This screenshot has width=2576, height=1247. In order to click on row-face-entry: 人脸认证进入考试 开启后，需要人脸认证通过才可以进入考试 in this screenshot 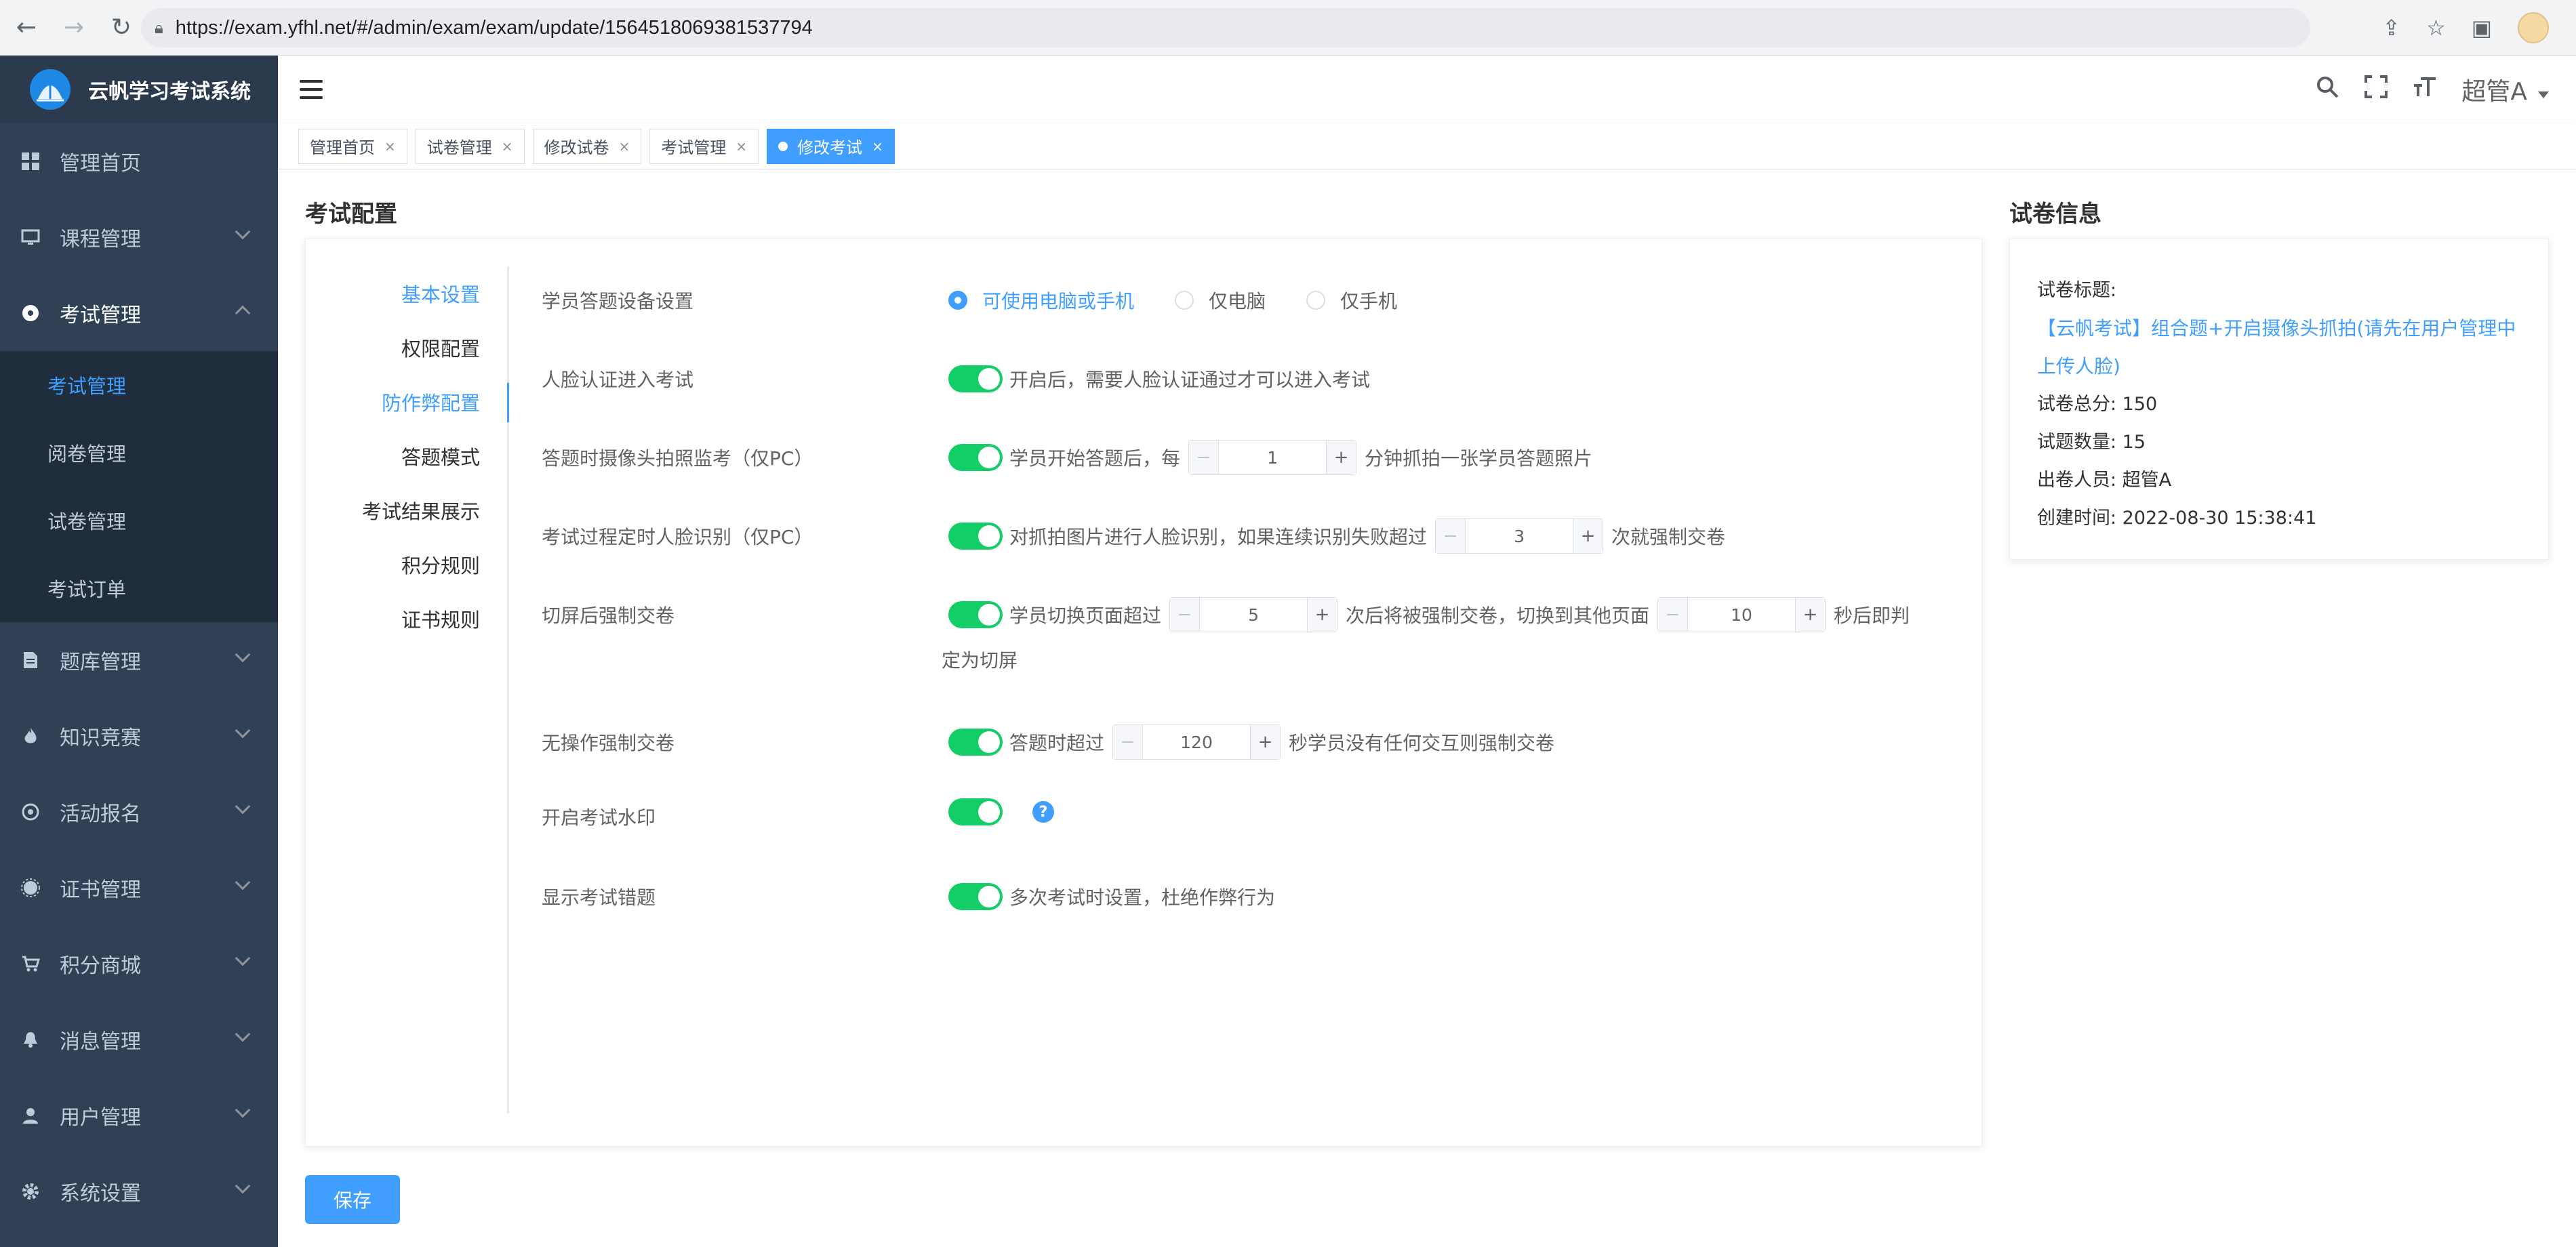, I will do `click(956, 379)`.